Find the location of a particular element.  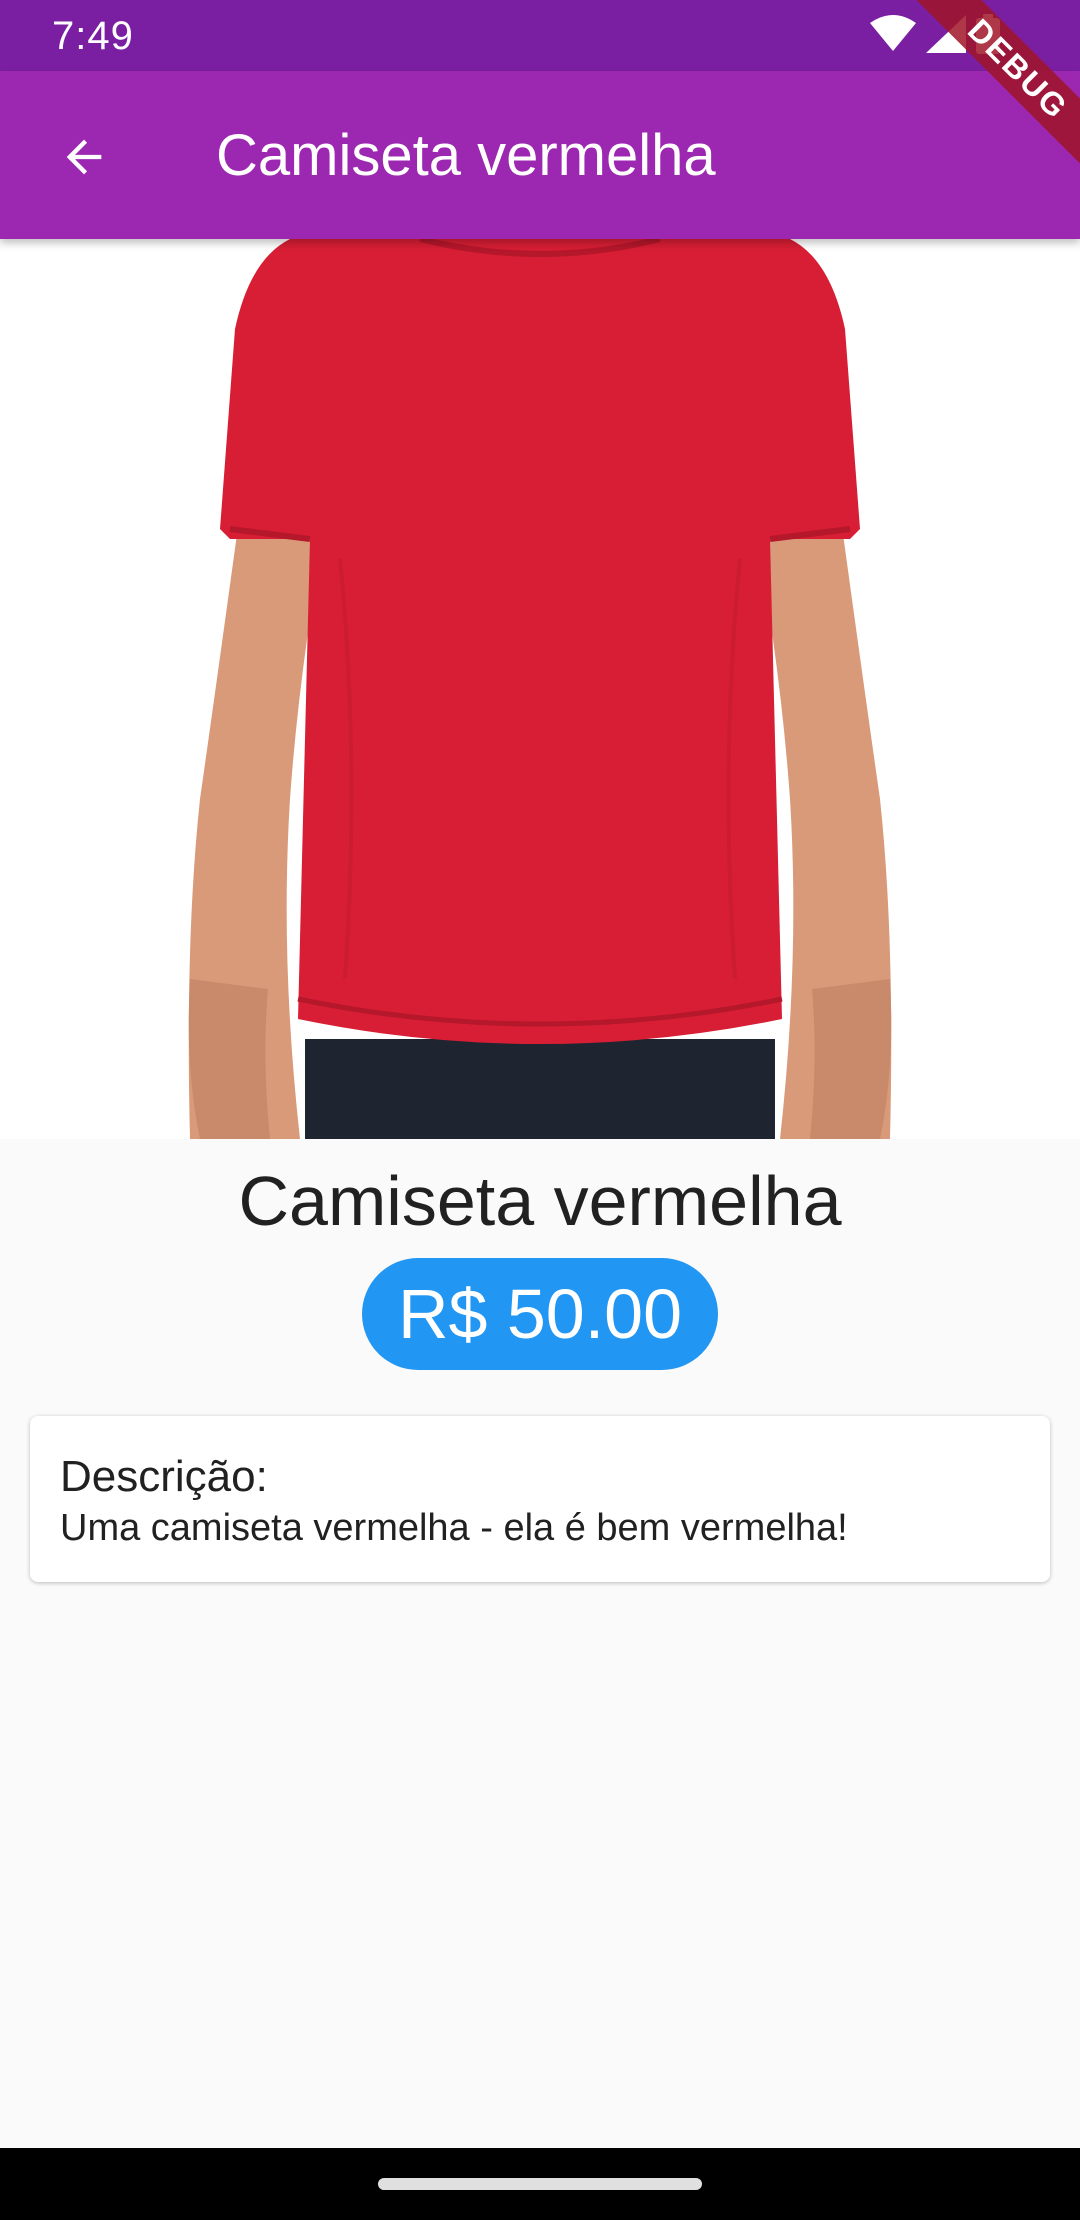

status-bar: 7:49 is located at coordinates (540, 35).